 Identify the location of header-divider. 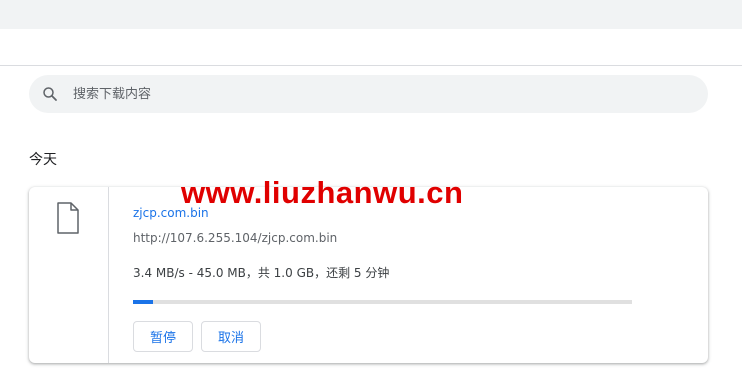
(371, 65).